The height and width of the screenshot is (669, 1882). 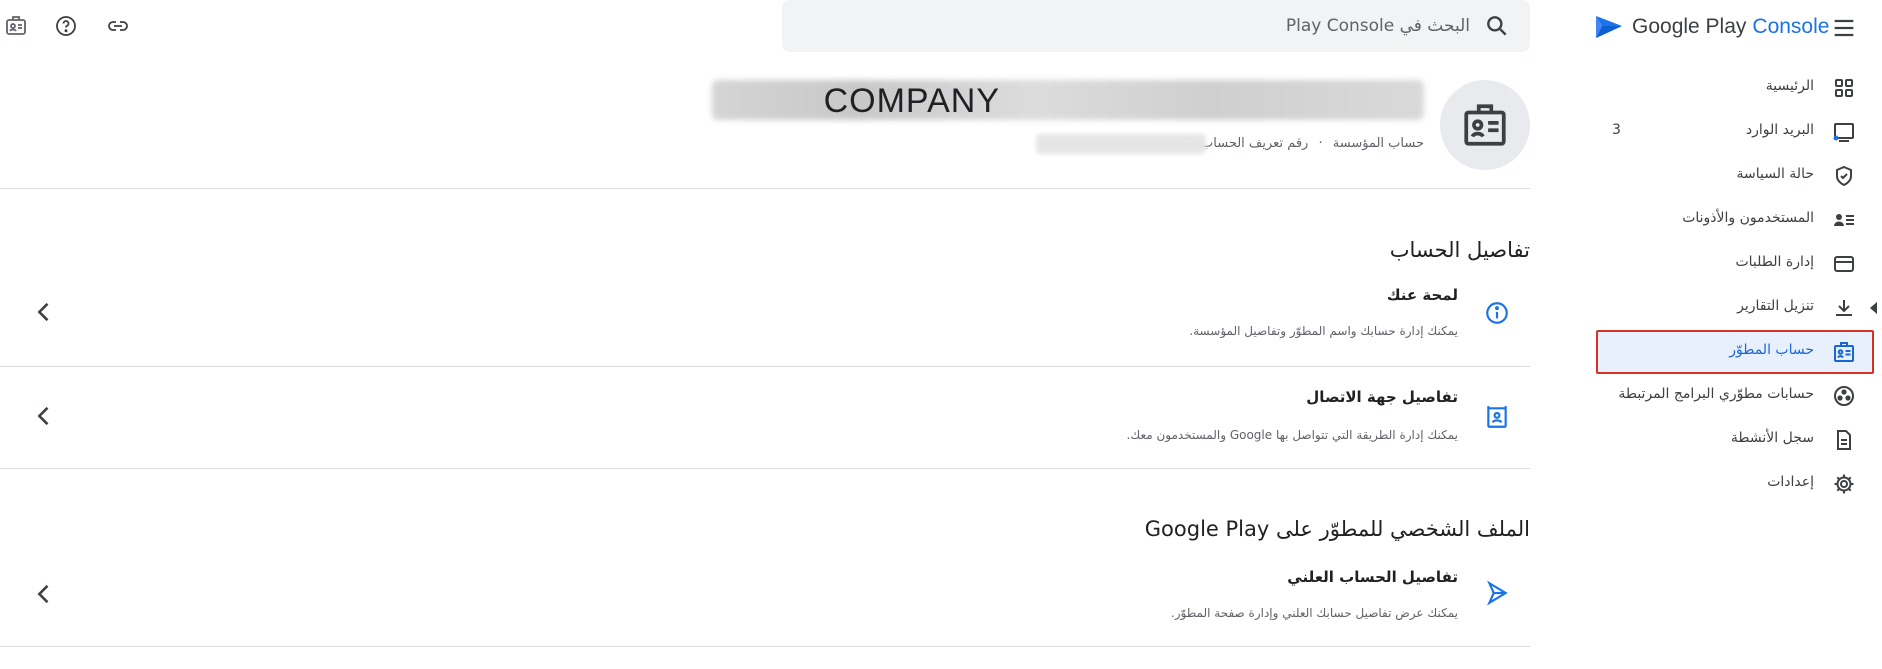 I want to click on section-title-developer-profile: الملف الشخصي للمطوّر على Google Play, so click(x=1337, y=529).